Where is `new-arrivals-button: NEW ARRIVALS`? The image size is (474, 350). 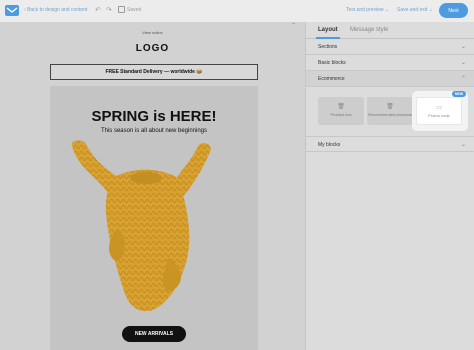 new-arrivals-button: NEW ARRIVALS is located at coordinates (154, 334).